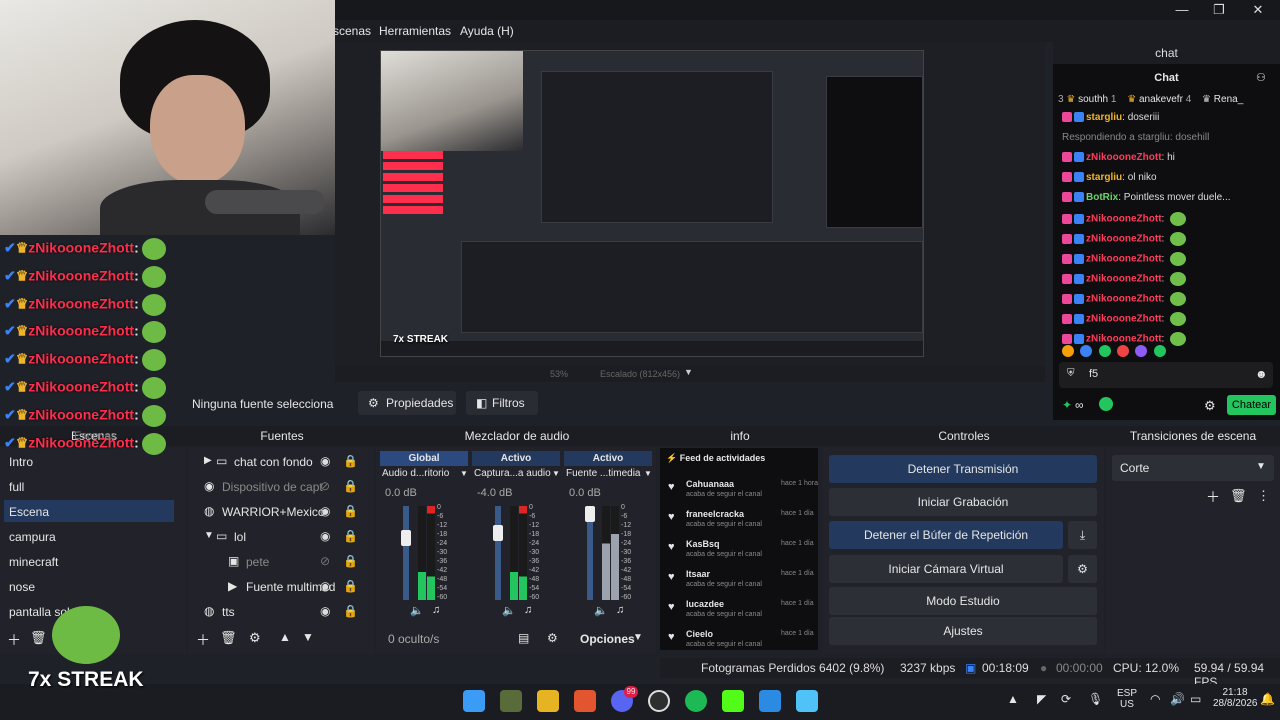 This screenshot has width=1280, height=720. What do you see at coordinates (308, 637) in the screenshot?
I see `move-down-icon: ▼` at bounding box center [308, 637].